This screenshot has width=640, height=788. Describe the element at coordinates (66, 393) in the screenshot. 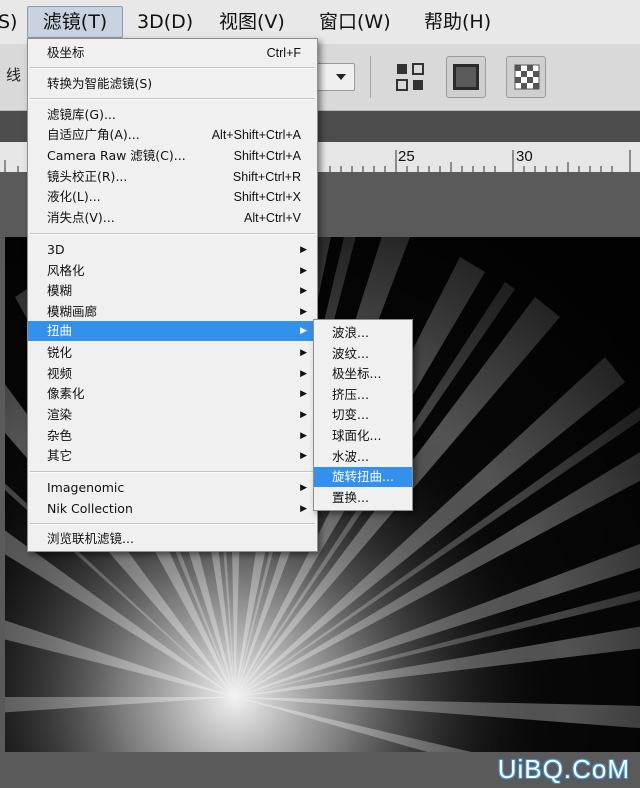

I see `menu-item-label: 像素化` at that location.